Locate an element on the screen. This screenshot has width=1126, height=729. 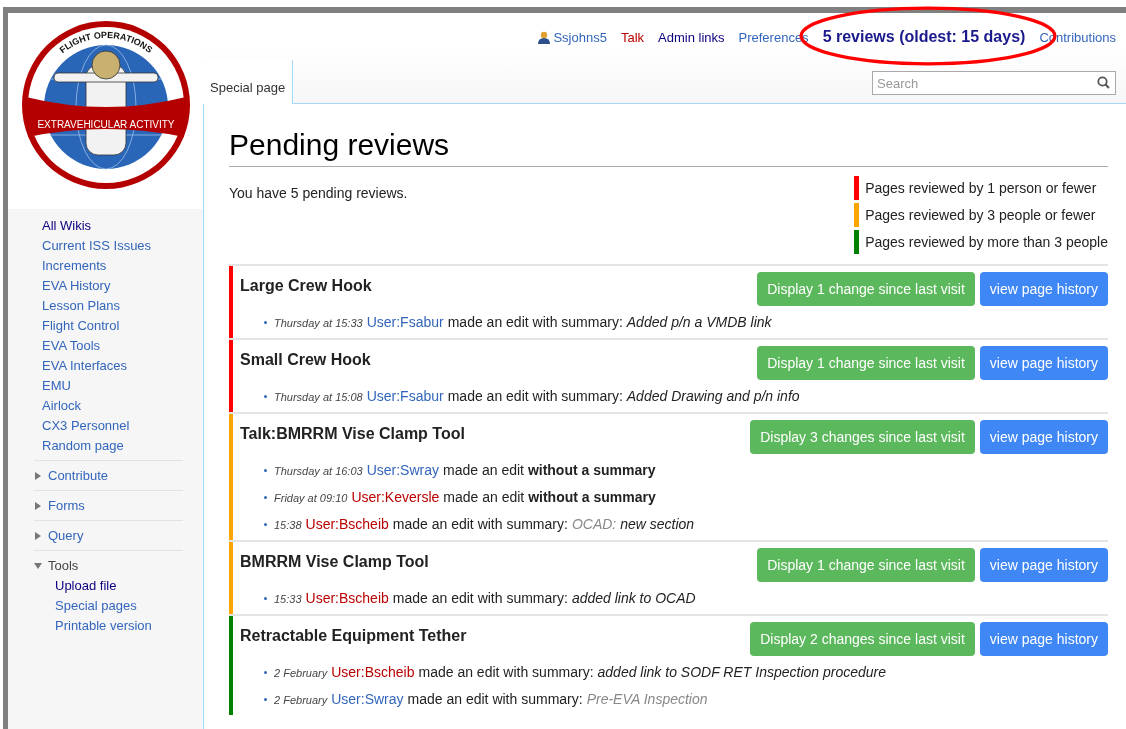
sidebar-section-toggle: Tools is located at coordinates (56, 566).